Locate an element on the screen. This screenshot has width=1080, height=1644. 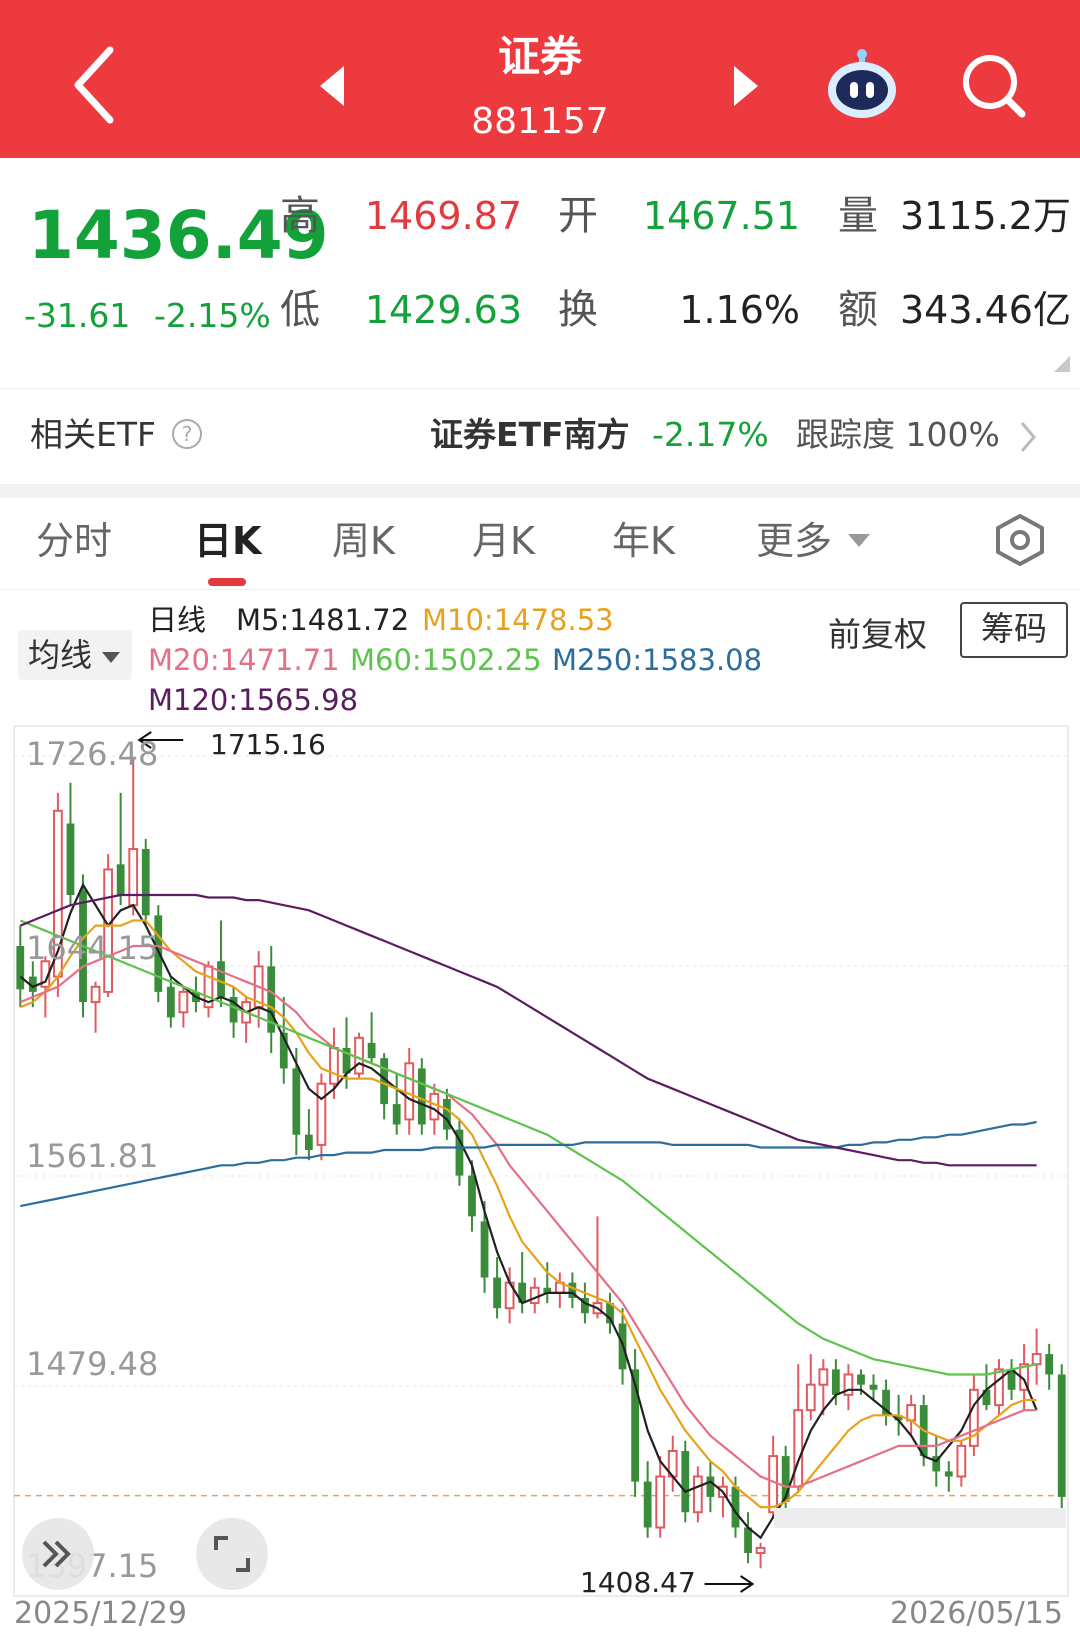
price-change-pct: -2.15% is located at coordinates (212, 315).